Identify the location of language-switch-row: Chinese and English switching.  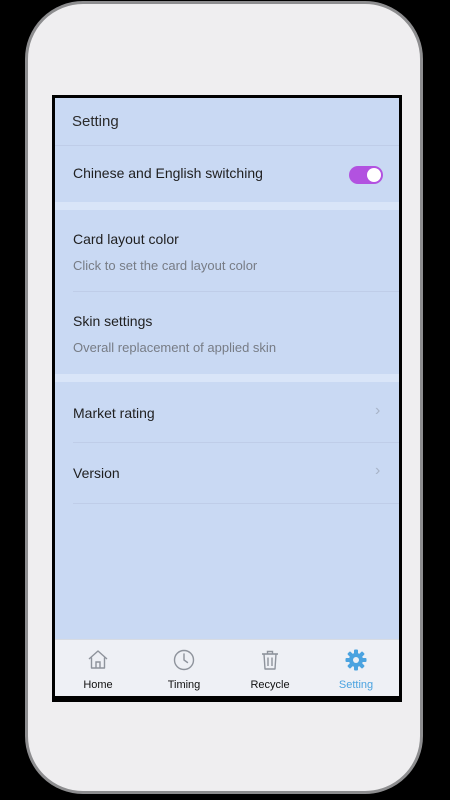
(227, 174).